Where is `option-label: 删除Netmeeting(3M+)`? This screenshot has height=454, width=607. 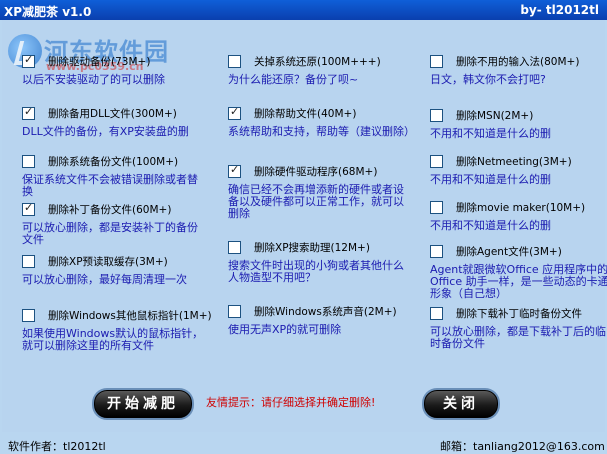
option-label: 删除Netmeeting(3M+) is located at coordinates (514, 161).